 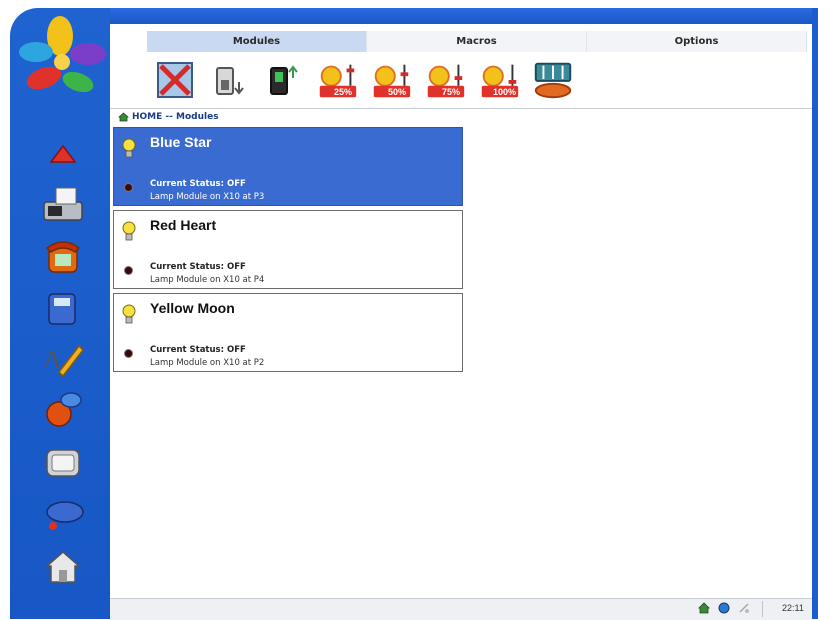 I want to click on module-on-icon, so click(x=284, y=80).